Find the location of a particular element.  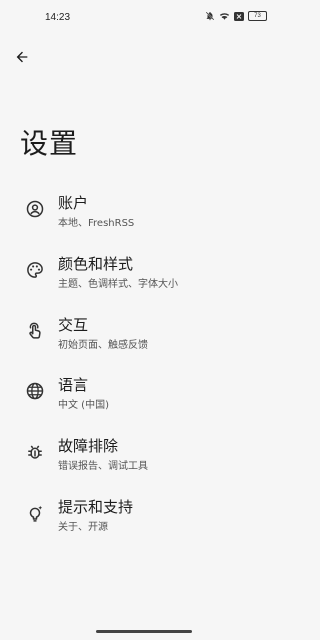

settings-item-account: 账户 本地、FreshRSS is located at coordinates (144, 210).